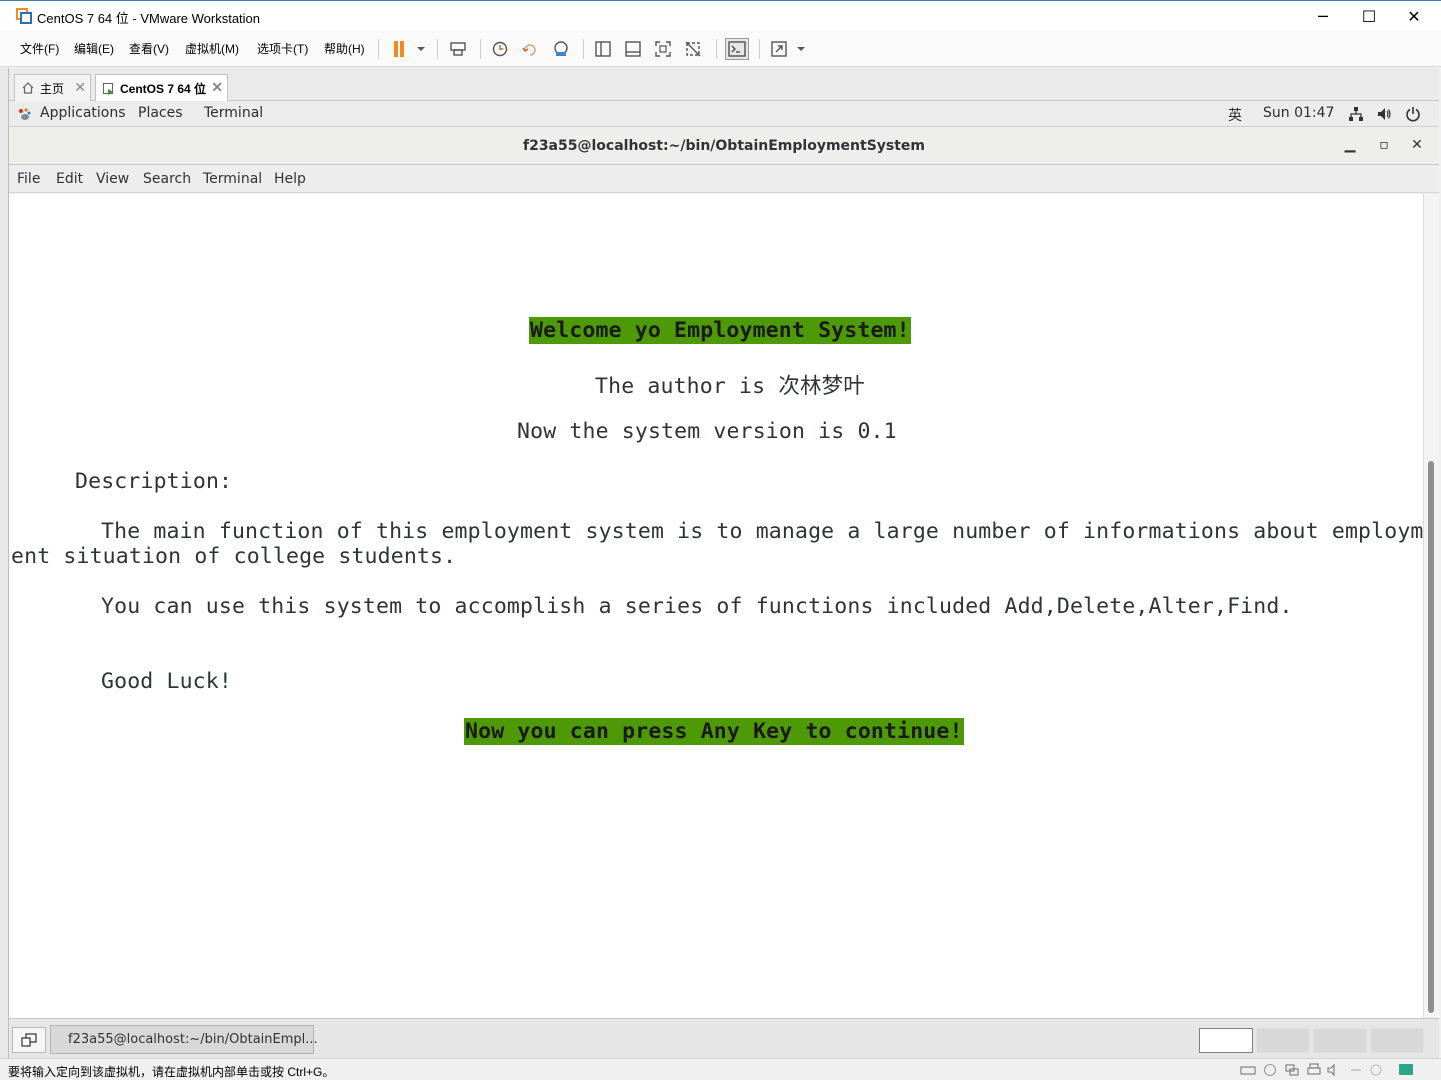 The image size is (1441, 1080). Describe the element at coordinates (1292, 1070) in the screenshot. I see `network-adapter-icon` at that location.